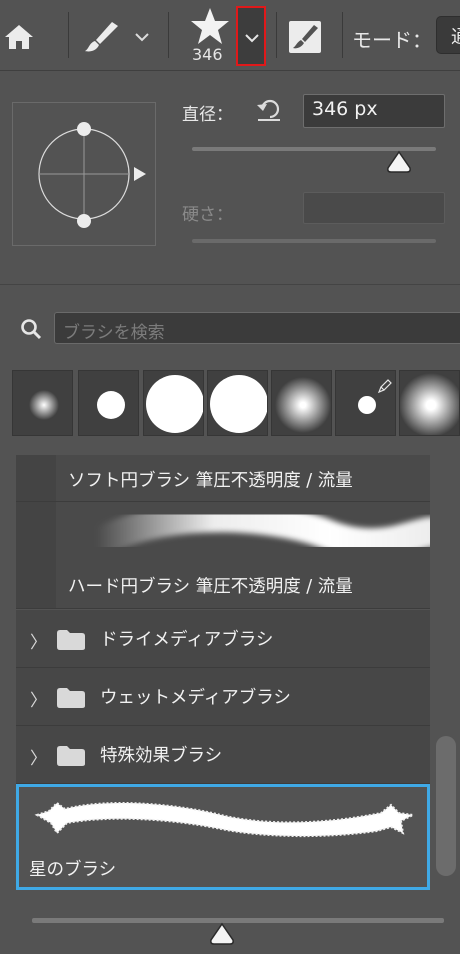 Image resolution: width=460 pixels, height=954 pixels. What do you see at coordinates (399, 164) in the screenshot?
I see `size-slider-handle` at bounding box center [399, 164].